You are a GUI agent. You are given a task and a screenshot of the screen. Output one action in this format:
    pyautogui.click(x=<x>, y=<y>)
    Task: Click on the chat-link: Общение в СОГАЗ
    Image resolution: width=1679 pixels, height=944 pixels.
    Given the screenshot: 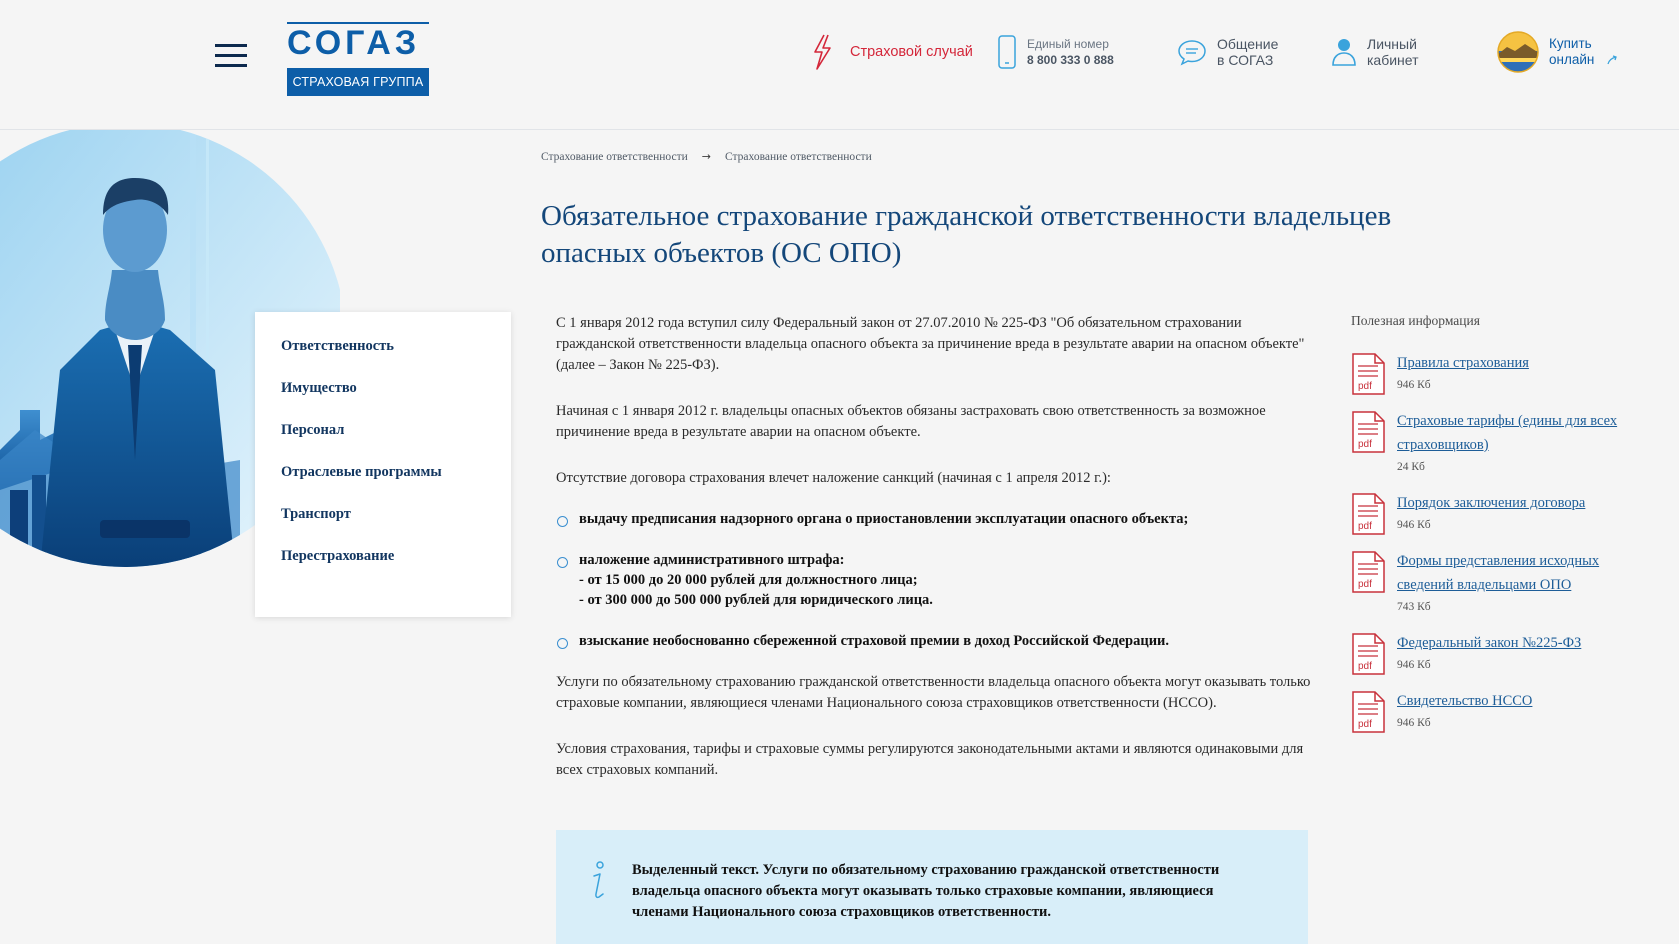 What is the action you would take?
    pyautogui.click(x=1227, y=52)
    